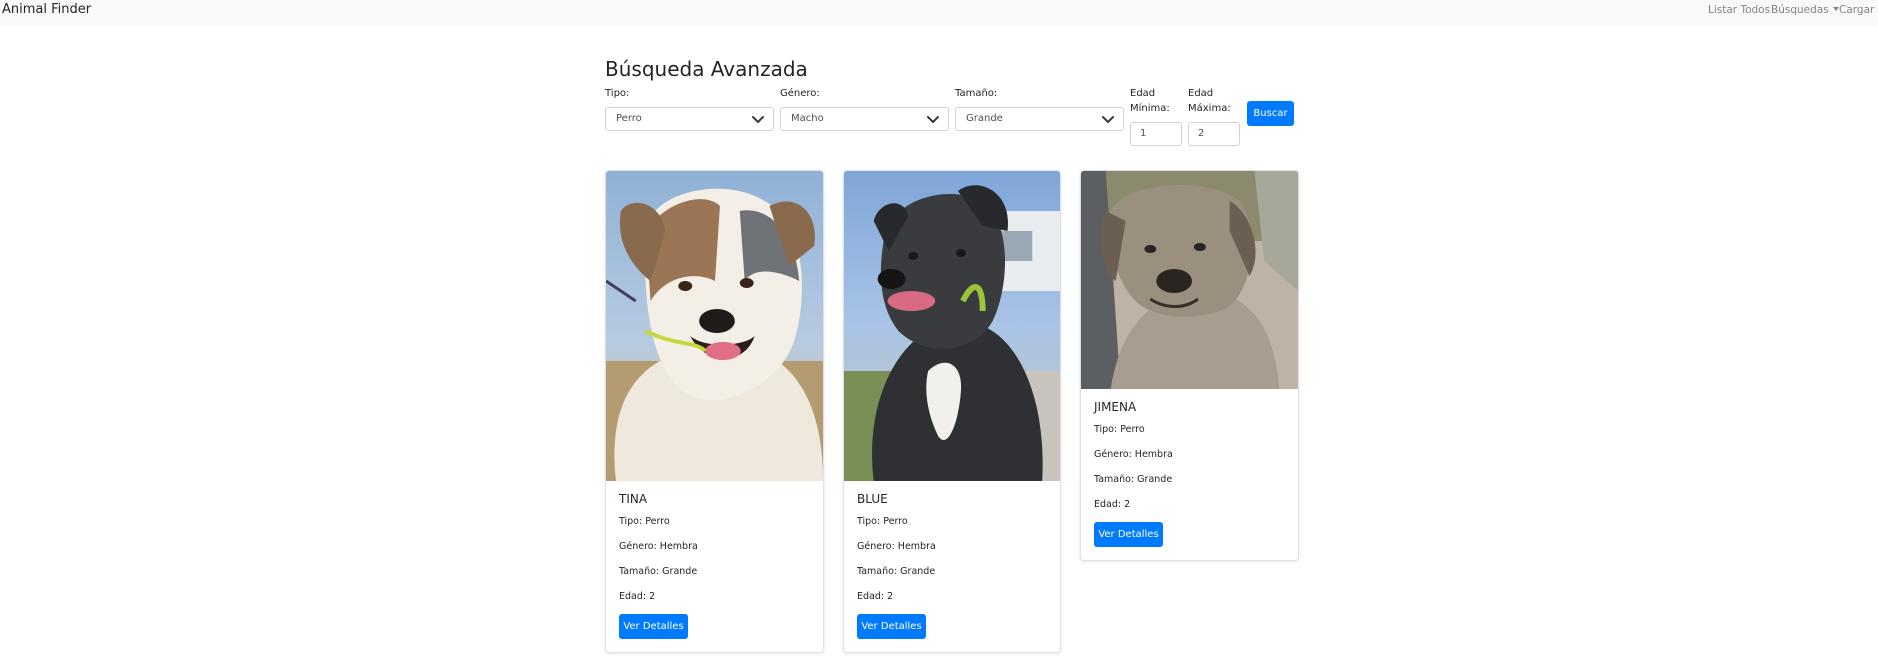  Describe the element at coordinates (807, 118) in the screenshot. I see `genero-select-value: Macho` at that location.